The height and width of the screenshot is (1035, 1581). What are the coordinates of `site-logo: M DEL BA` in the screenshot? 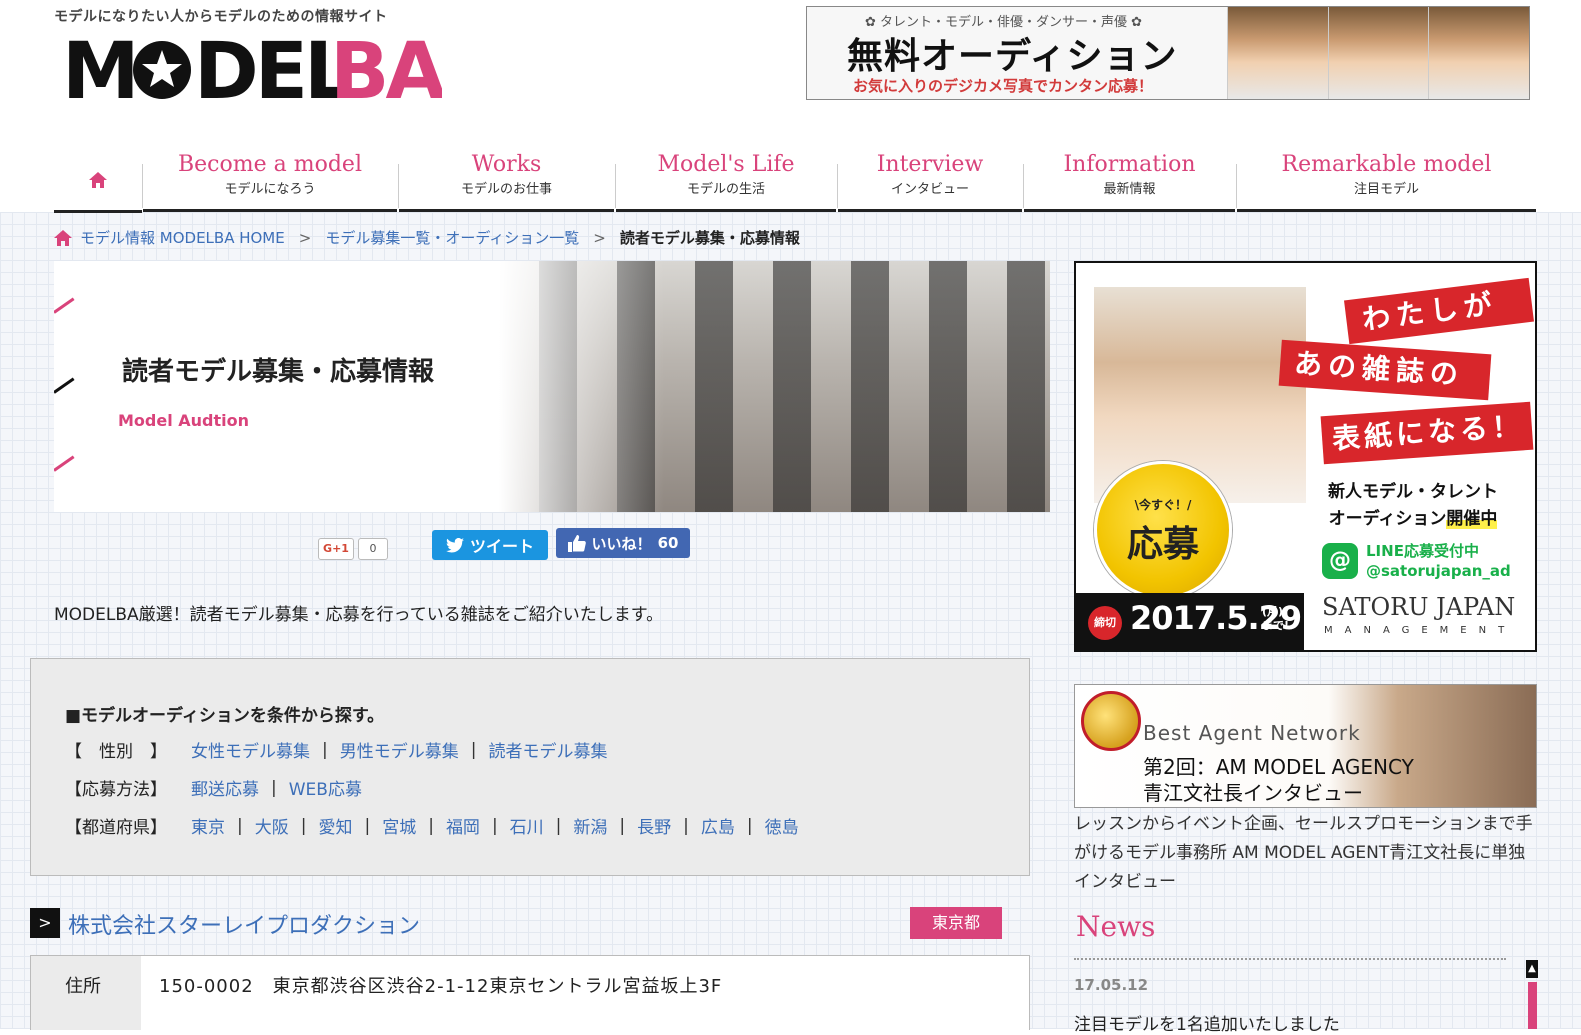 It's located at (252, 66).